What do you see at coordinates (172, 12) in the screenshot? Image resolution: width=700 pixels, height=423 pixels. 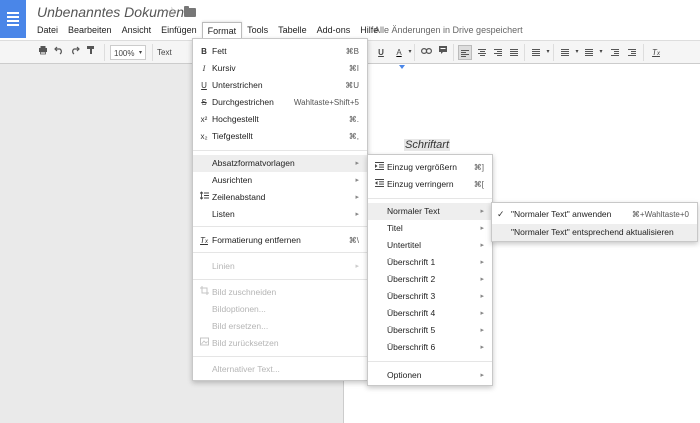 I see `star-icon: ☆` at bounding box center [172, 12].